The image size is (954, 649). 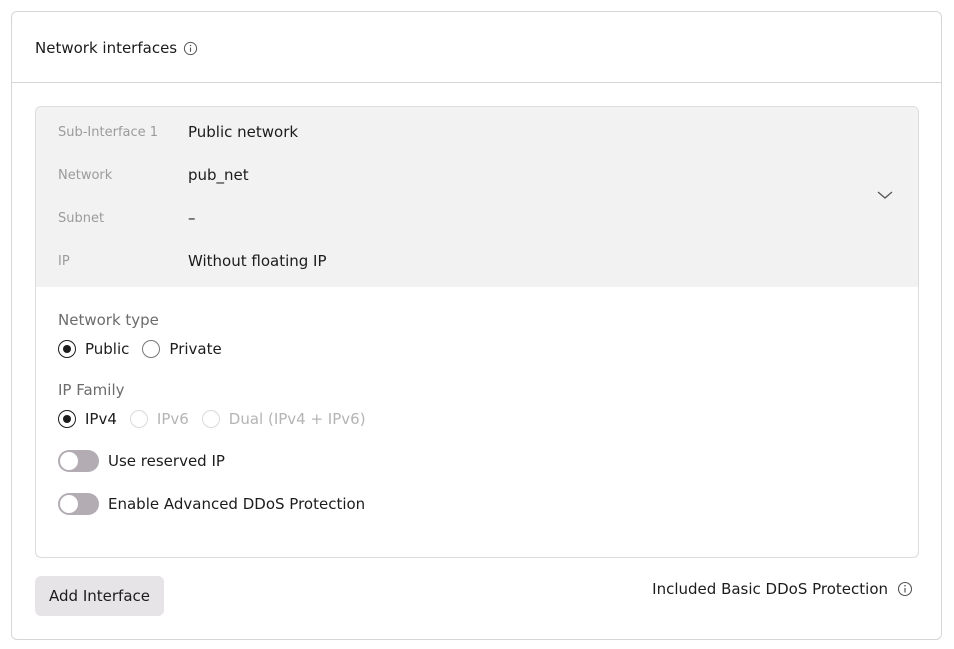 What do you see at coordinates (476, 47) in the screenshot?
I see `card-header: Network interfaces` at bounding box center [476, 47].